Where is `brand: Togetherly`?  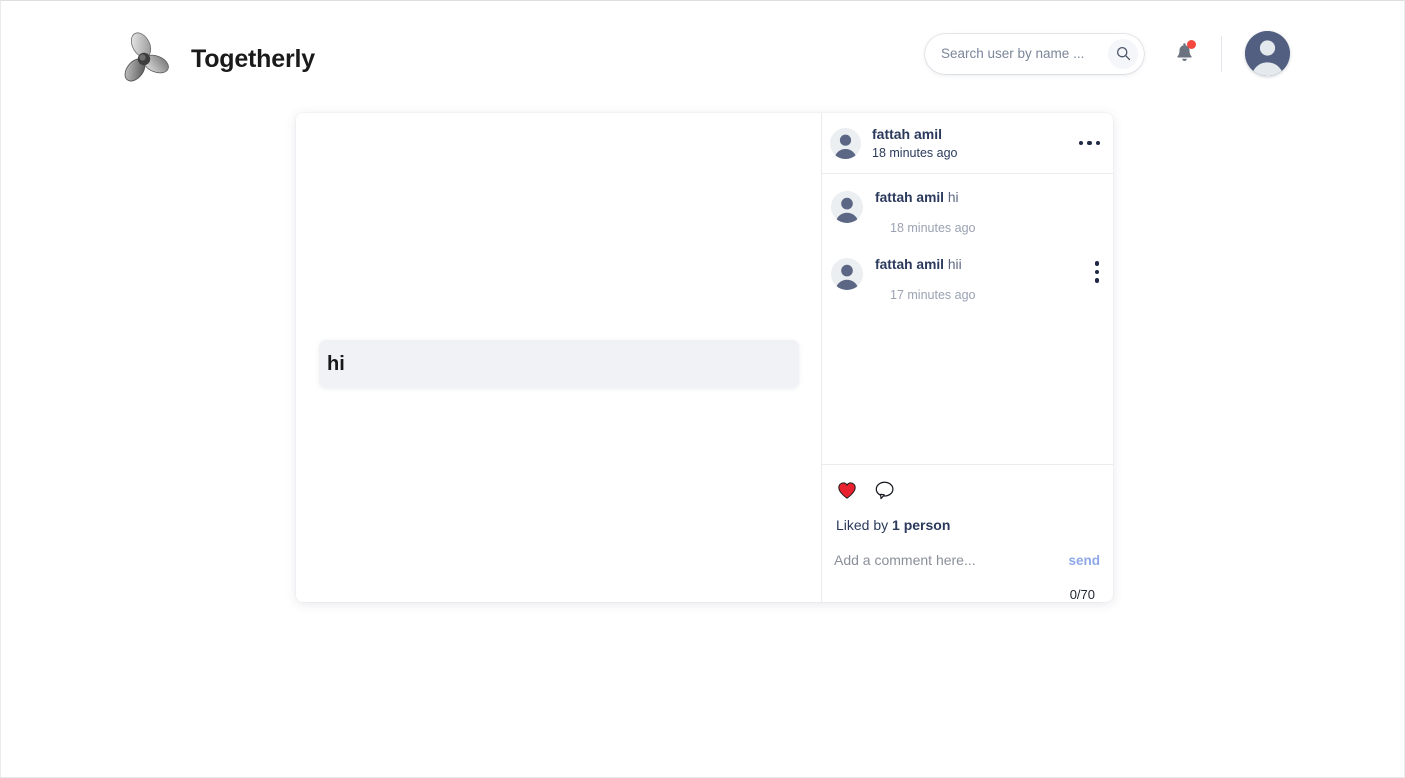 brand: Togetherly is located at coordinates (217, 59).